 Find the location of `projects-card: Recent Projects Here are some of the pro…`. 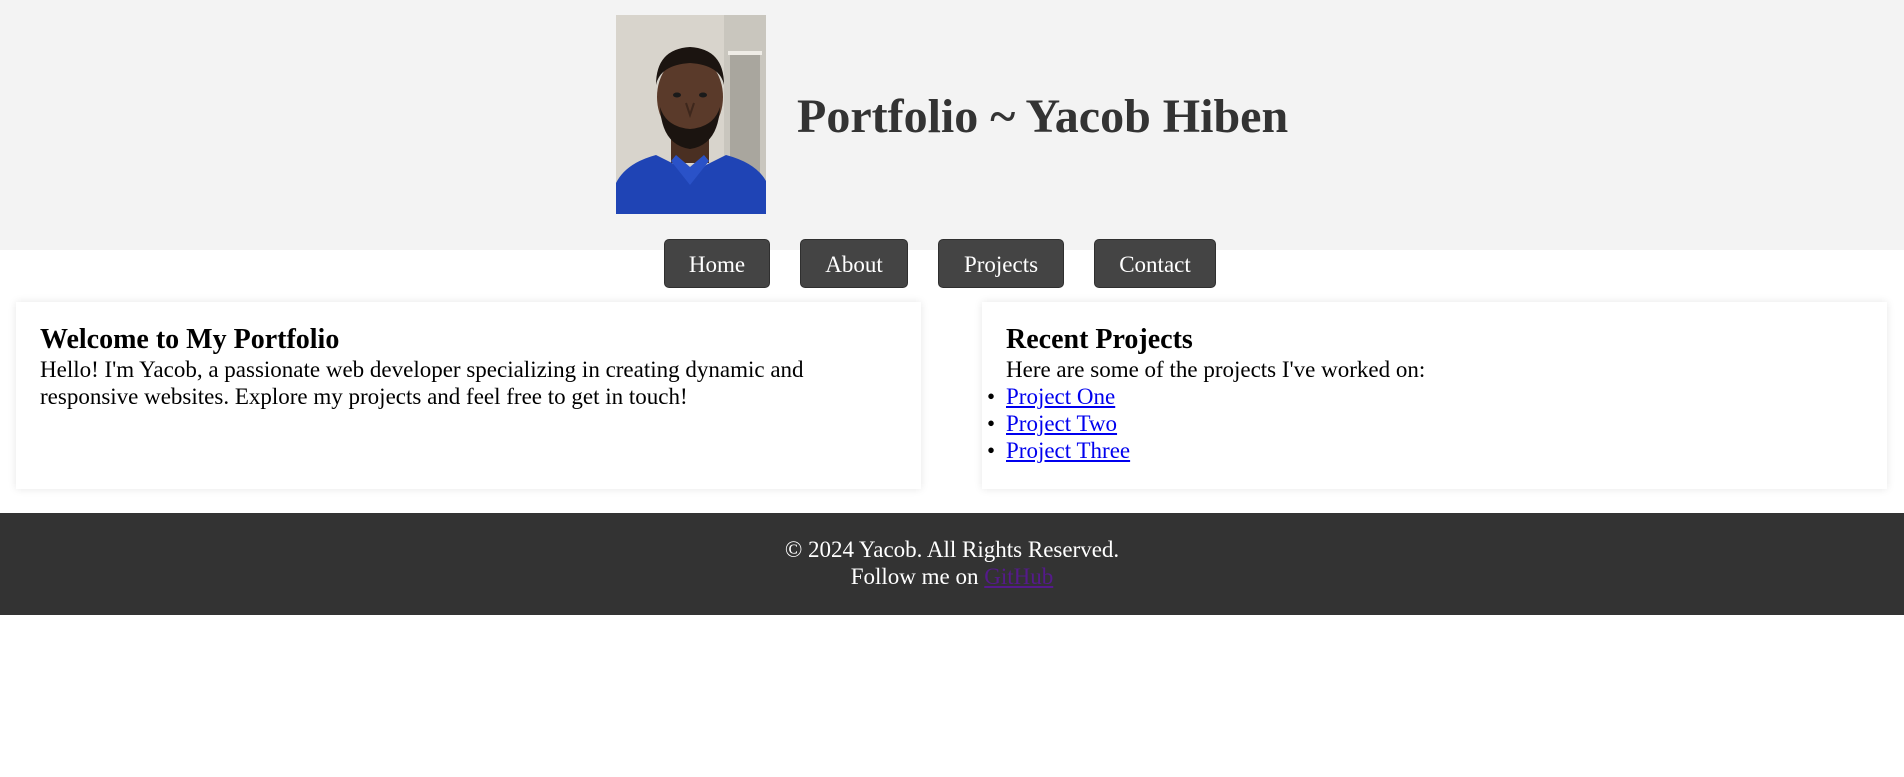

projects-card: Recent Projects Here are some of the pro… is located at coordinates (1434, 395).